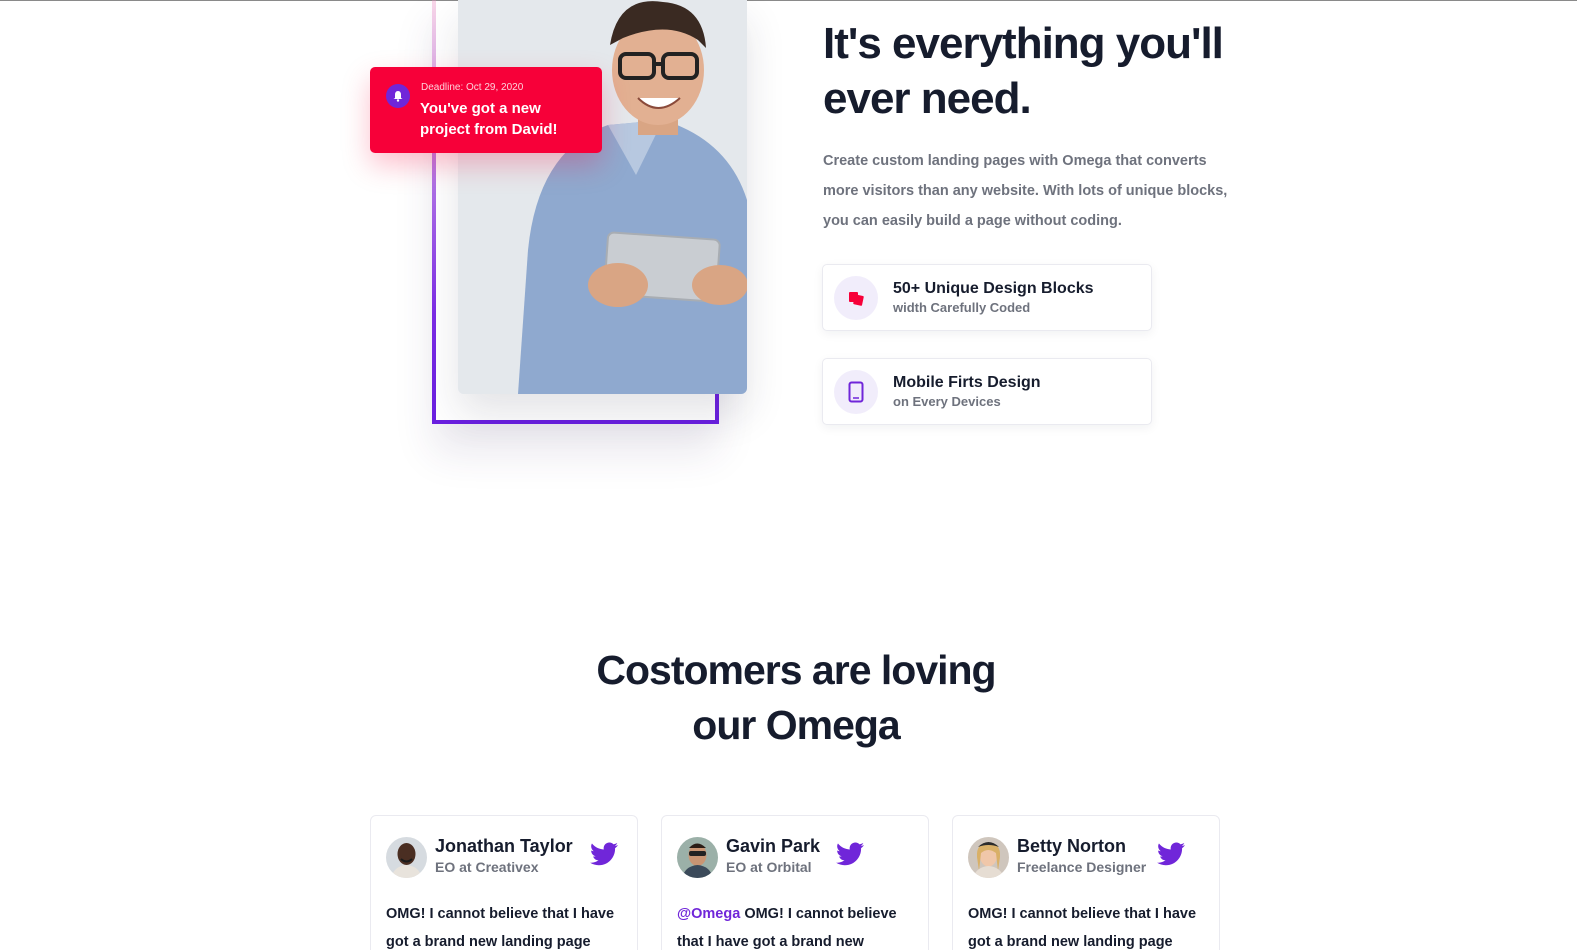 The height and width of the screenshot is (950, 1577). I want to click on hero-title: It's everything you'll ever need., so click(1023, 71).